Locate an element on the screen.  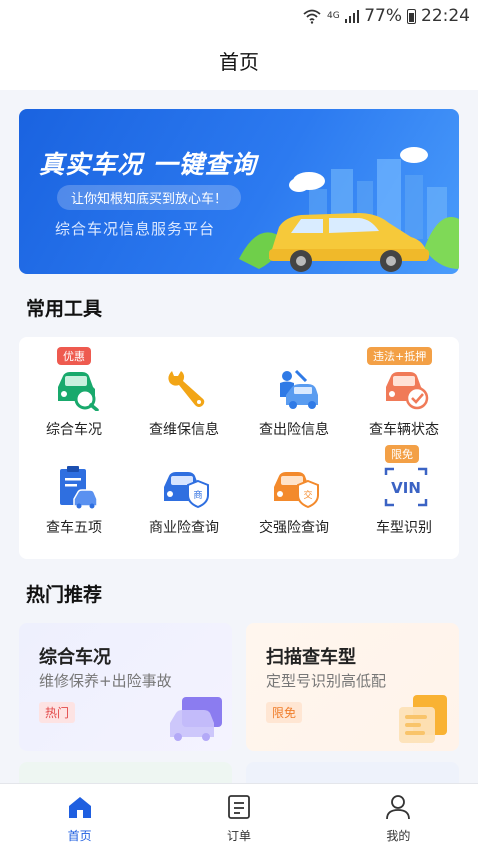
tool-comprehensive-condition: 优惠 综合车况 is located at coordinates (74, 393).